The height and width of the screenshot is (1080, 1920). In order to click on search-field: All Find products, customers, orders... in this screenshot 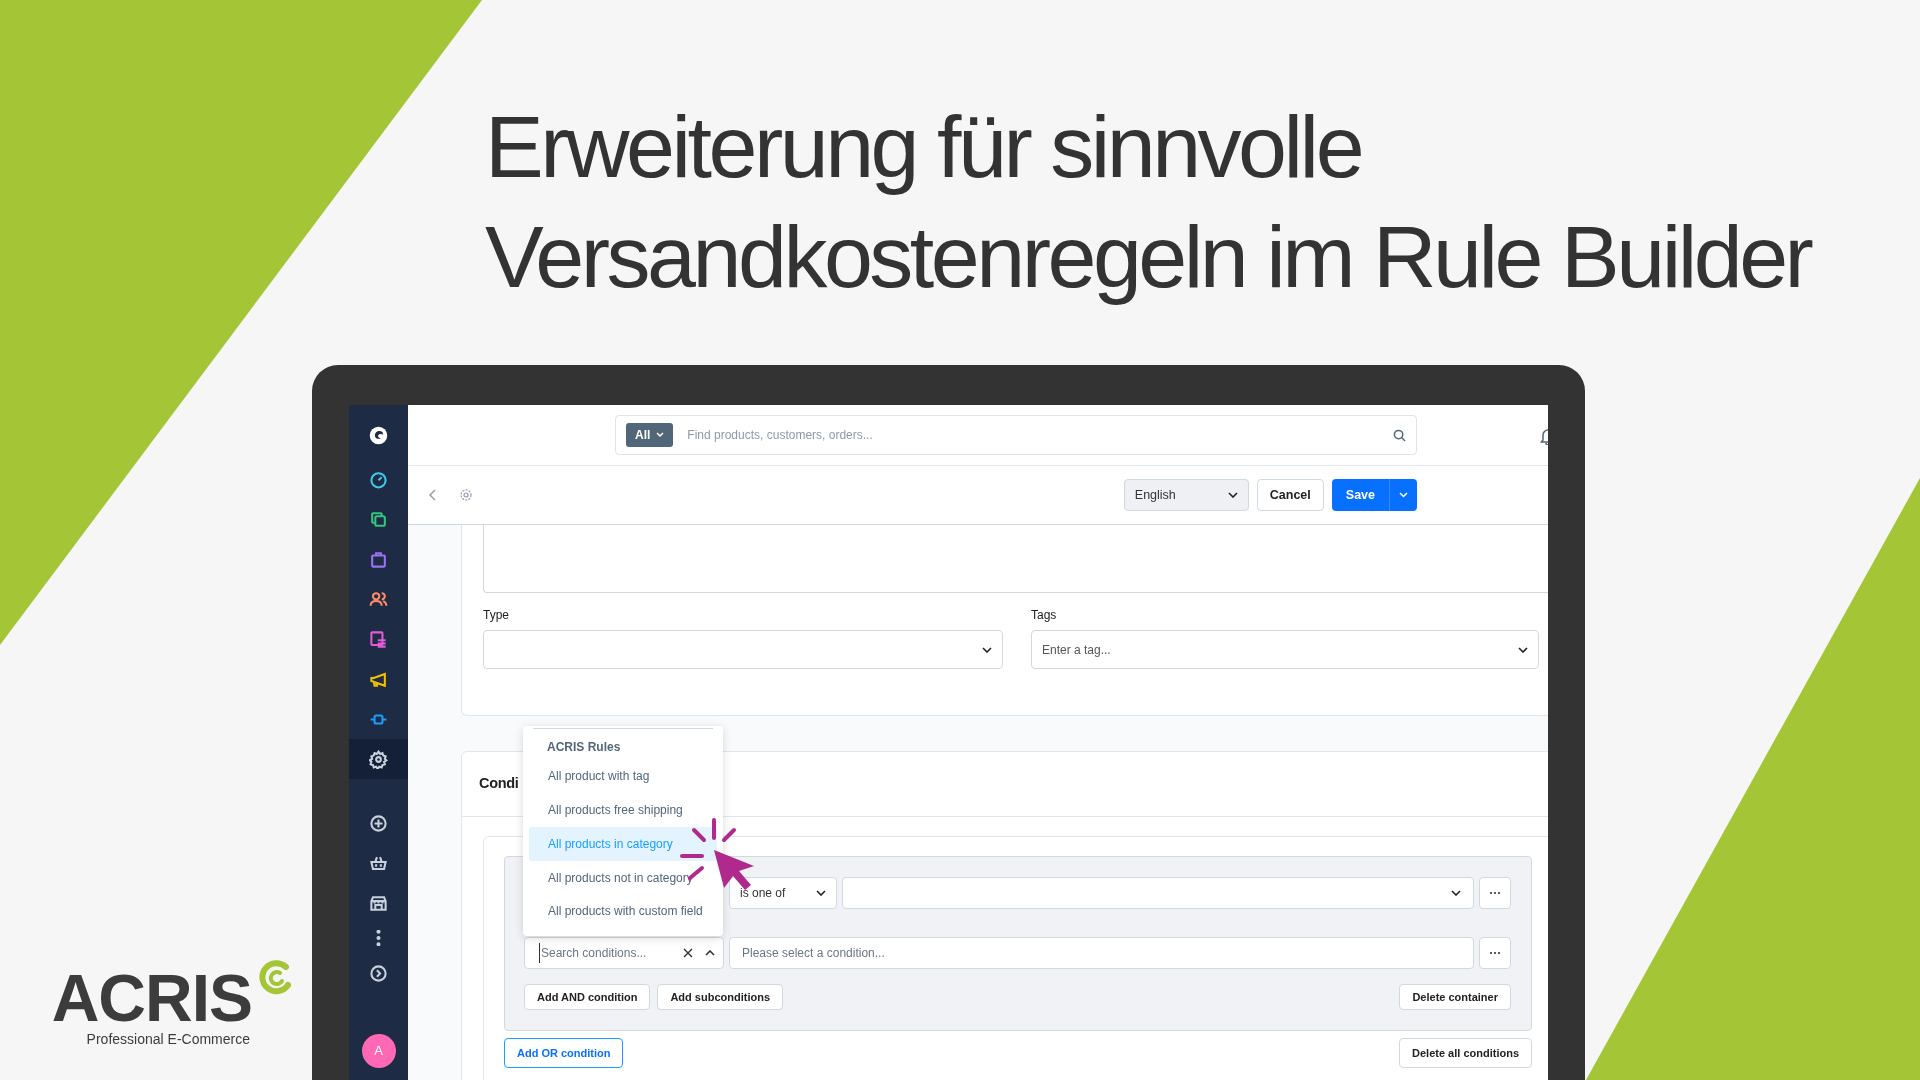, I will do `click(1016, 435)`.